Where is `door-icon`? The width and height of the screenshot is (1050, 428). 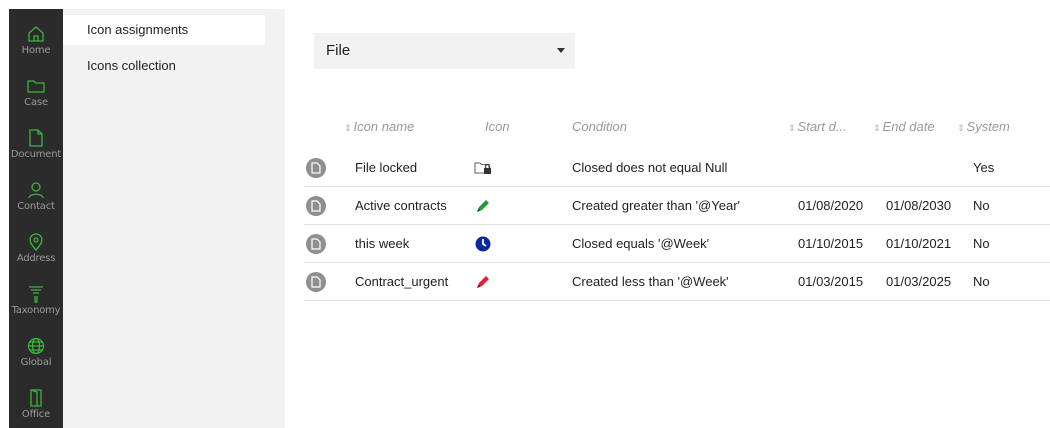 door-icon is located at coordinates (36, 398).